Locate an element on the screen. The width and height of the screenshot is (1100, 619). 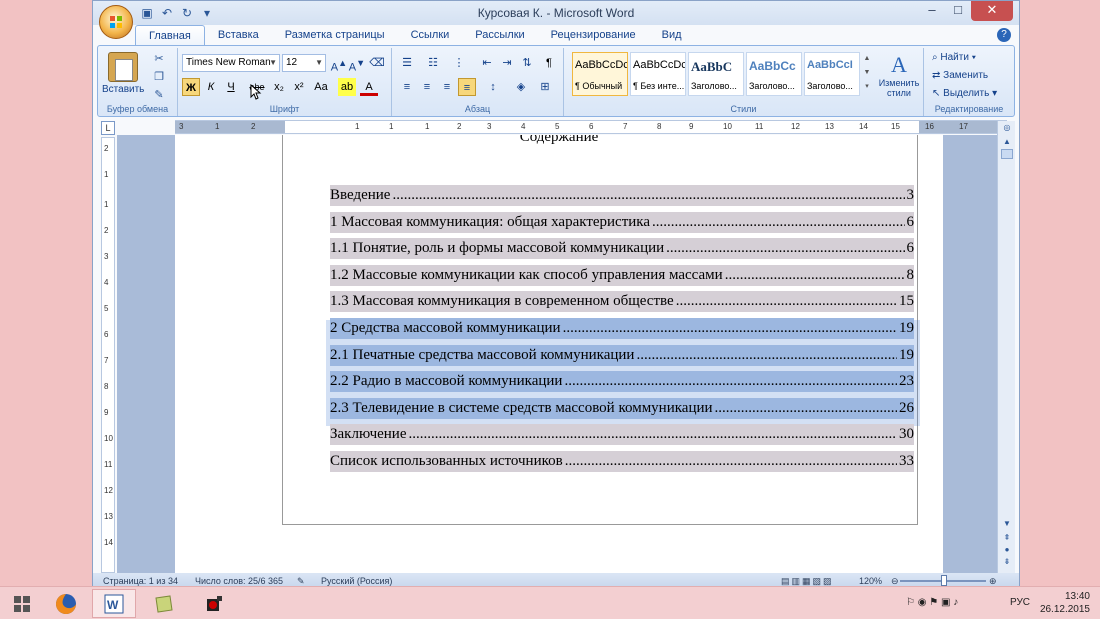
input-language: РУС is located at coordinates (1020, 602).